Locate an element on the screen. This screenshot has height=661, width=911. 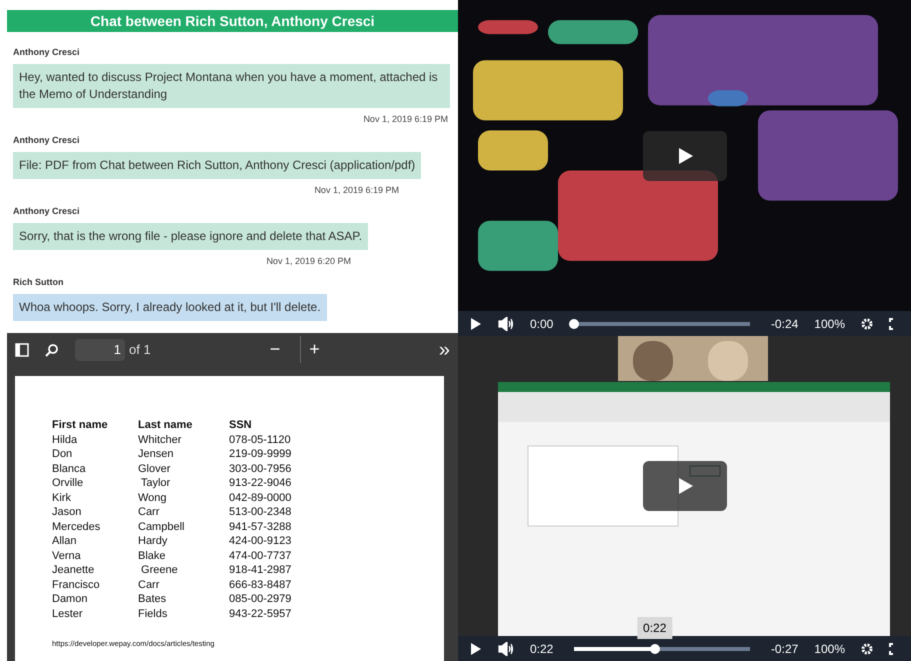
message-time: Nov 1, 2019 6:20 PM is located at coordinates (309, 261).